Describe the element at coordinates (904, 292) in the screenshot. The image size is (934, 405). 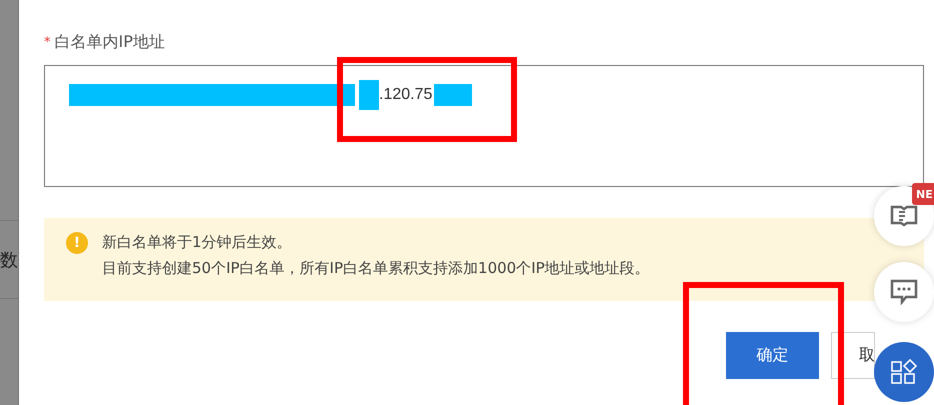
I see `chat-icon` at that location.